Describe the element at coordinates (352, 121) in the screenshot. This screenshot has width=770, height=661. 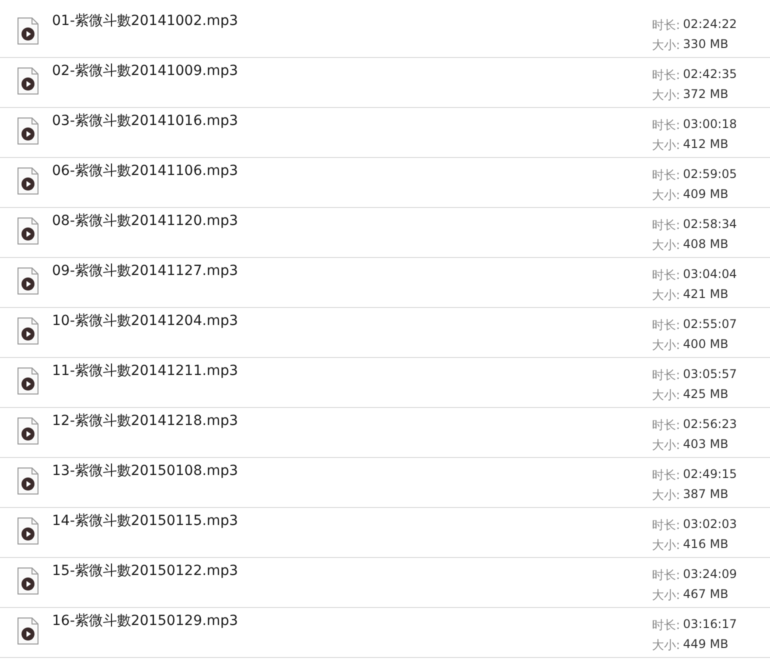
I see `file-name: 03-紫微斗數20141016.mp3` at that location.